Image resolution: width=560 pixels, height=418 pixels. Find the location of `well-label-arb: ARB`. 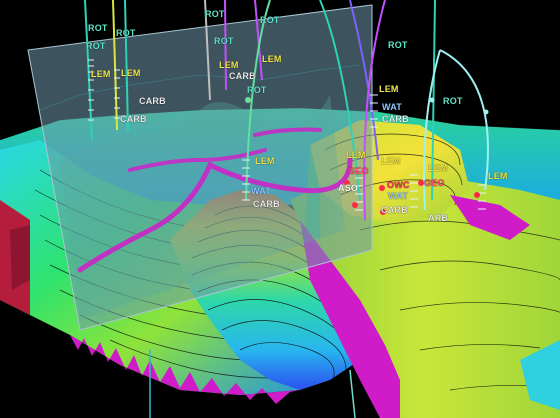

well-label-arb: ARB is located at coordinates (438, 218).